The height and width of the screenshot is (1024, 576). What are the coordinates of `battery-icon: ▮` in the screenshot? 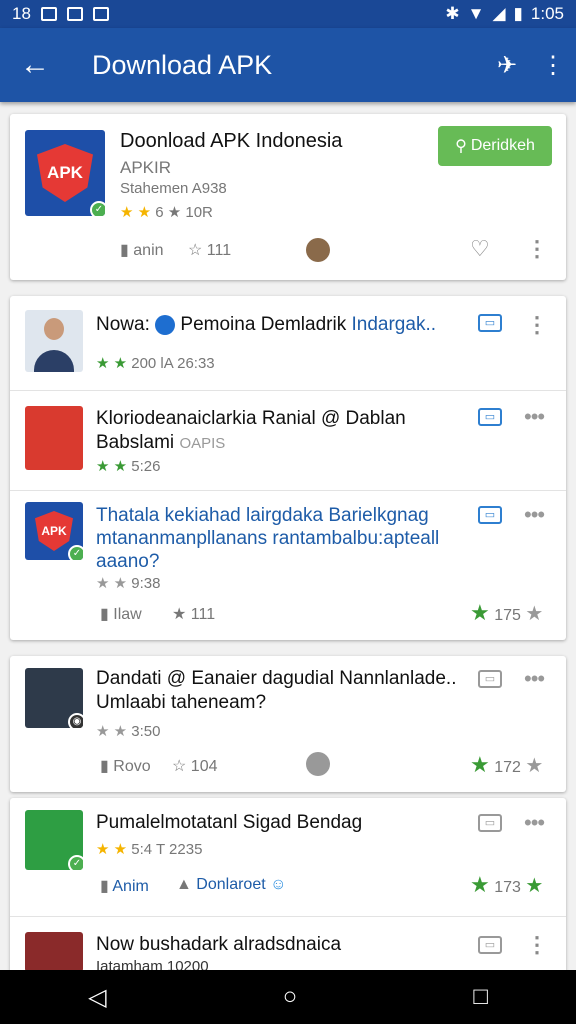 It's located at (518, 13).